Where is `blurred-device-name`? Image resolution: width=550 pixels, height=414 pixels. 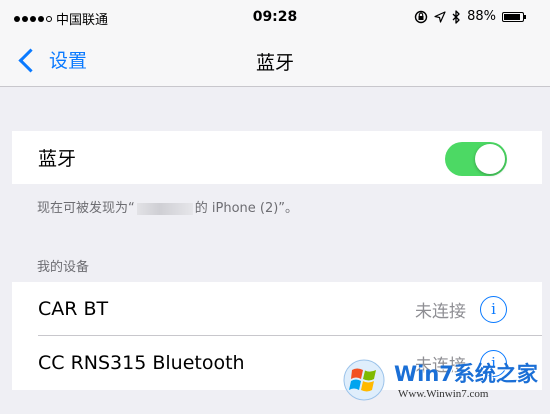
blurred-device-name is located at coordinates (164, 208).